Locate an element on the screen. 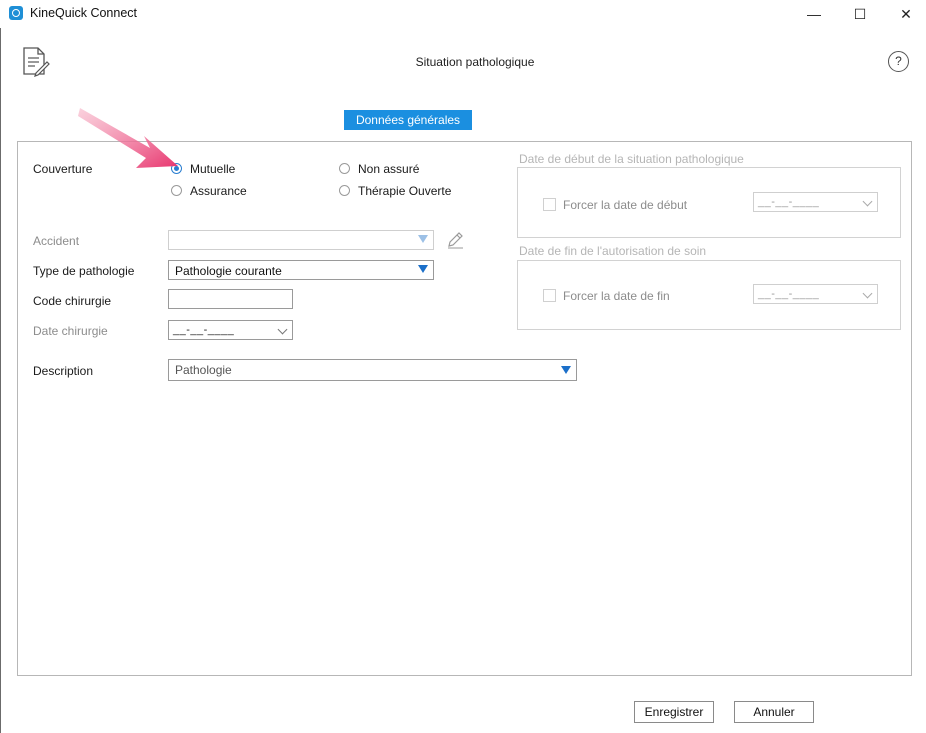 This screenshot has width=926, height=733. radio-mutuelle-label: Mutuelle is located at coordinates (212, 169).